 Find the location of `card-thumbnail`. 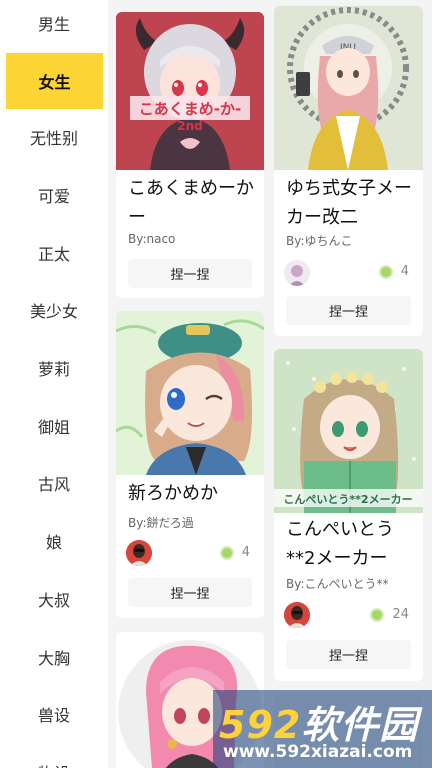

card-thumbnail is located at coordinates (190, 393).